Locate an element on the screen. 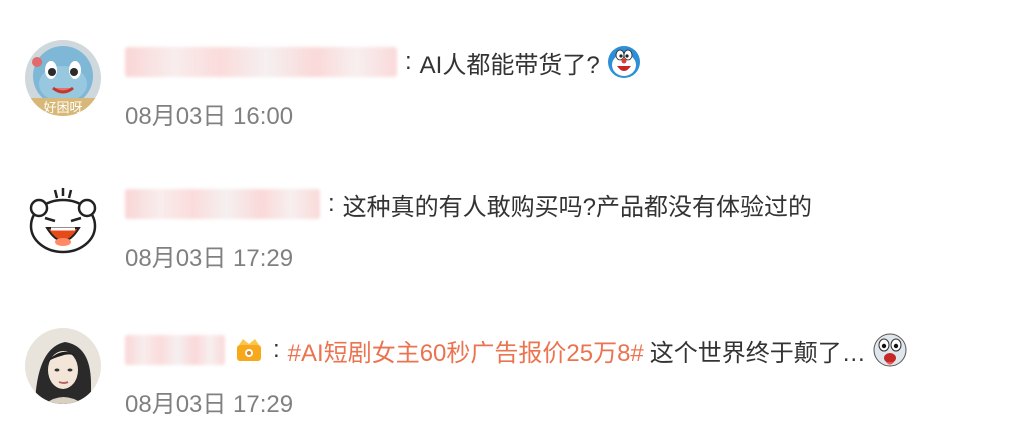 This screenshot has height=443, width=1033. comment-text: 这种真的有人敢购买吗?产品都没有体验过的 is located at coordinates (577, 207).